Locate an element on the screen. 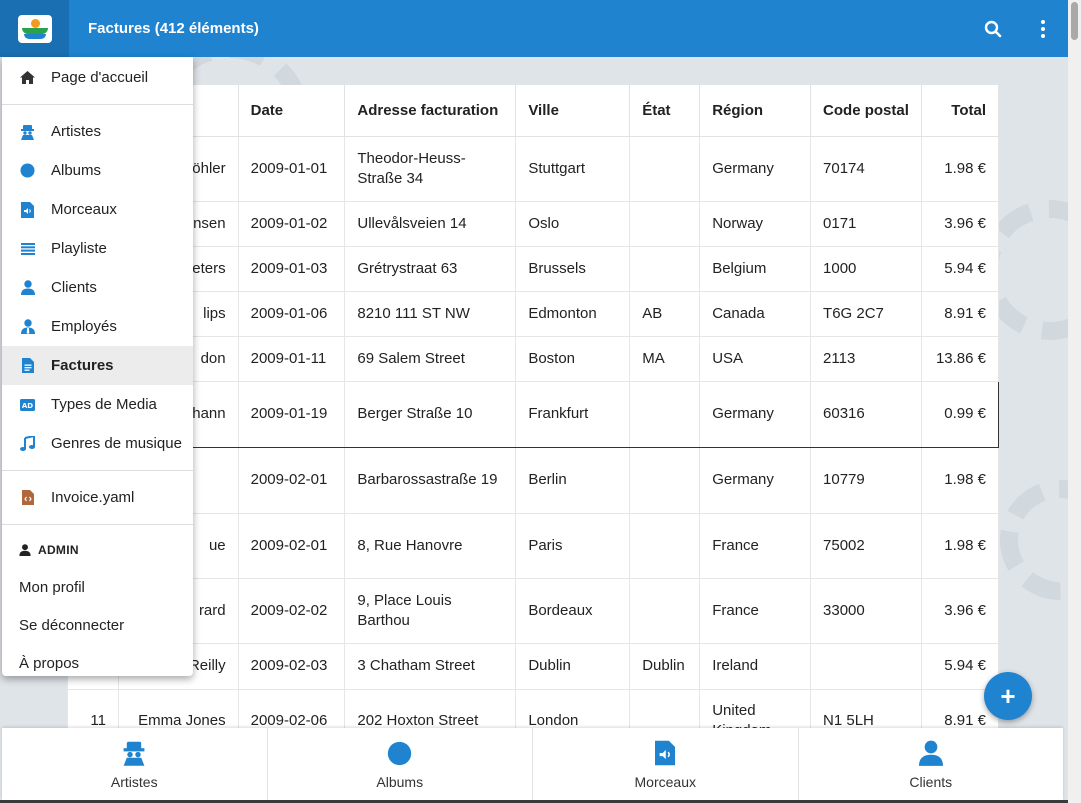 The width and height of the screenshot is (1081, 803). cell-postal: 75002 is located at coordinates (866, 545).